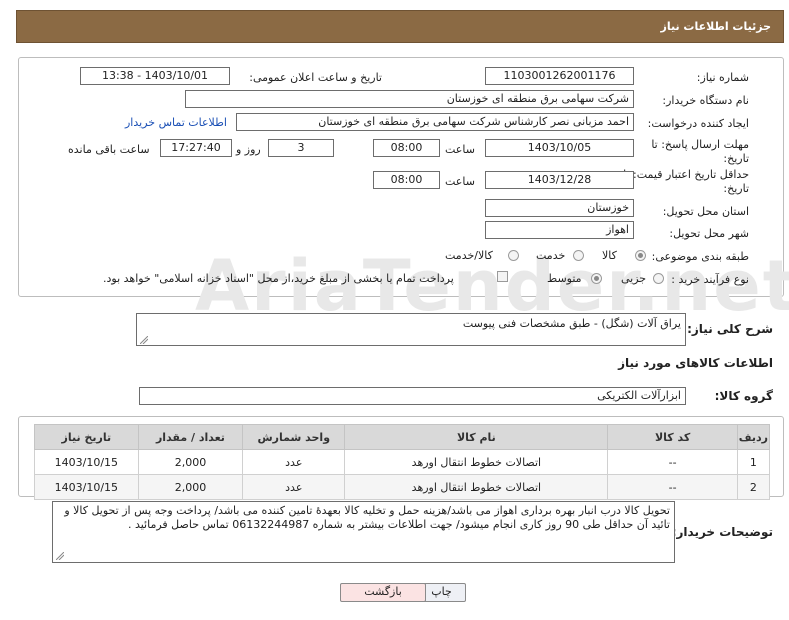  Describe the element at coordinates (716, 26) in the screenshot. I see `page-title: جزئیات اطلاعات نیاز` at that location.